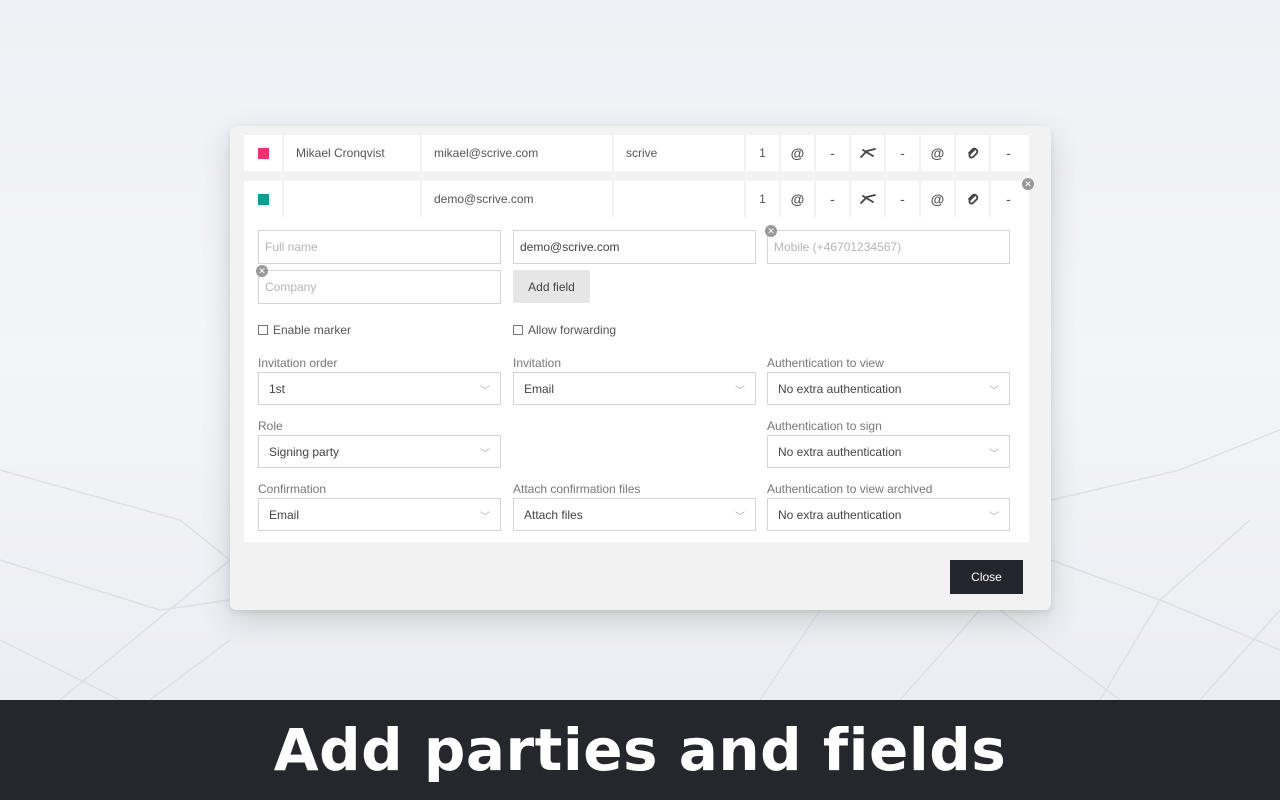 Image resolution: width=1280 pixels, height=800 pixels. Describe the element at coordinates (379, 388) in the screenshot. I see `invitation-order-select: 1st ﹀` at that location.